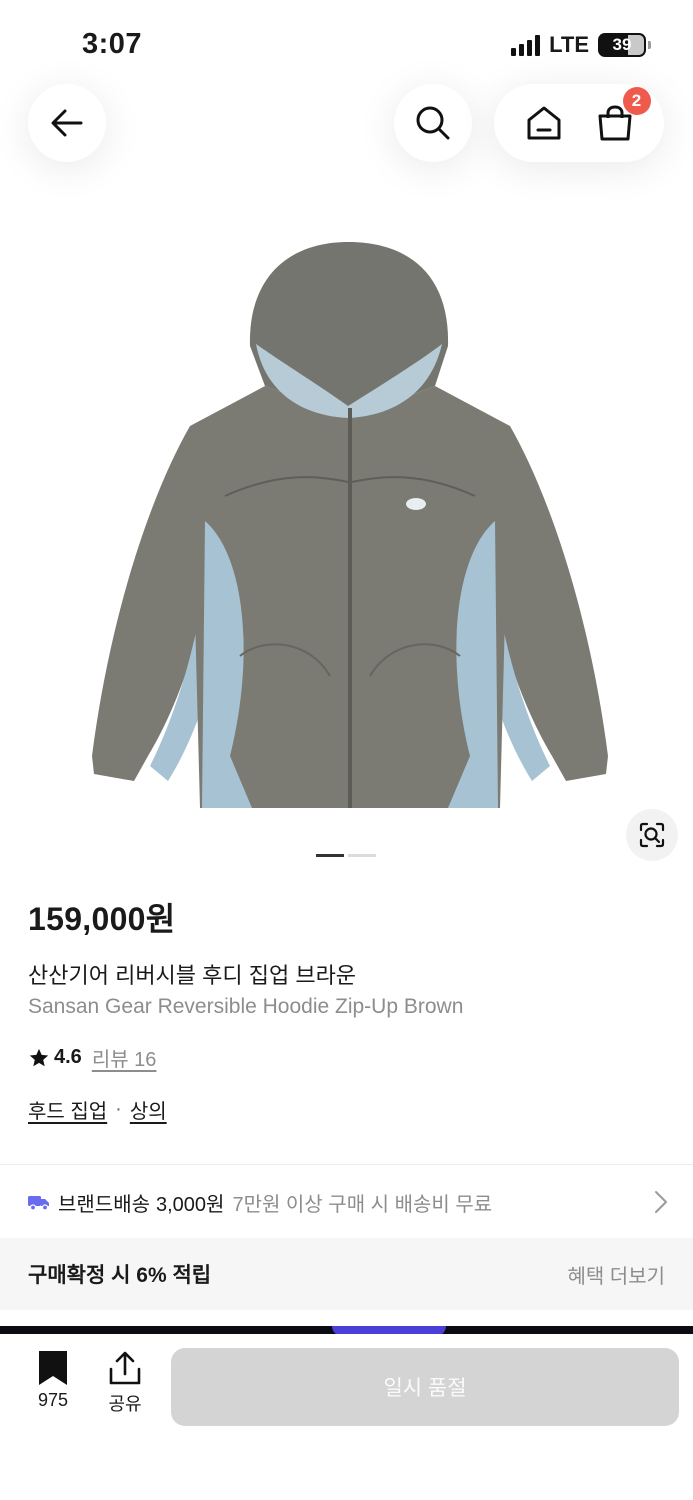 This screenshot has width=693, height=1500. Describe the element at coordinates (622, 116) in the screenshot. I see `cart-button: 2` at that location.